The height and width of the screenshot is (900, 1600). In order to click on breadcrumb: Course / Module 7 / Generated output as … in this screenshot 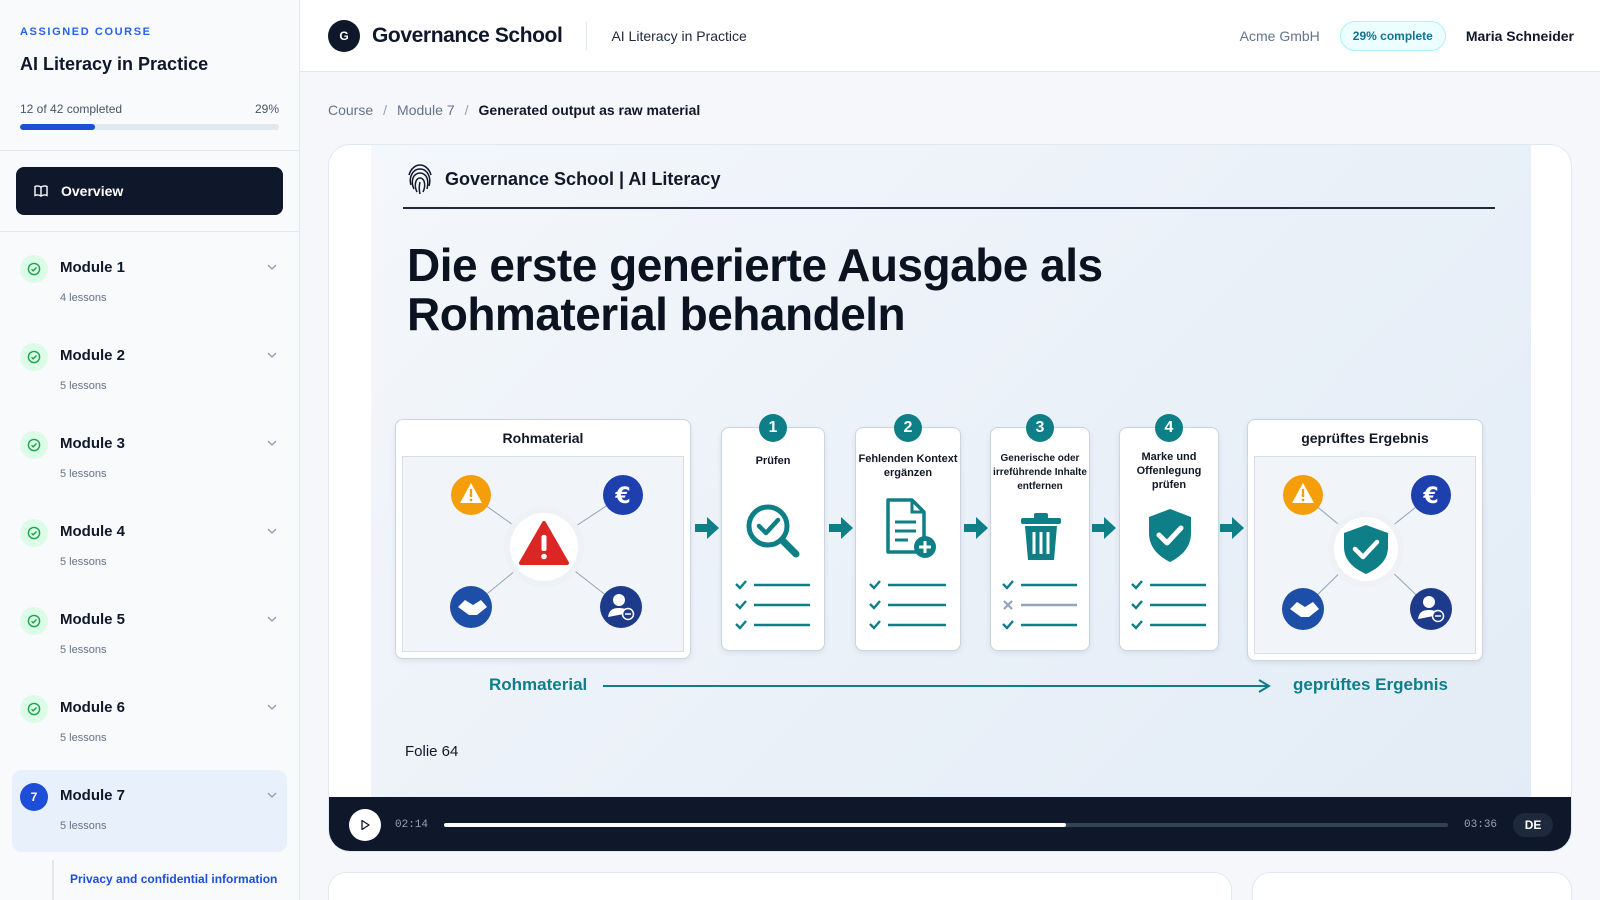, I will do `click(514, 110)`.